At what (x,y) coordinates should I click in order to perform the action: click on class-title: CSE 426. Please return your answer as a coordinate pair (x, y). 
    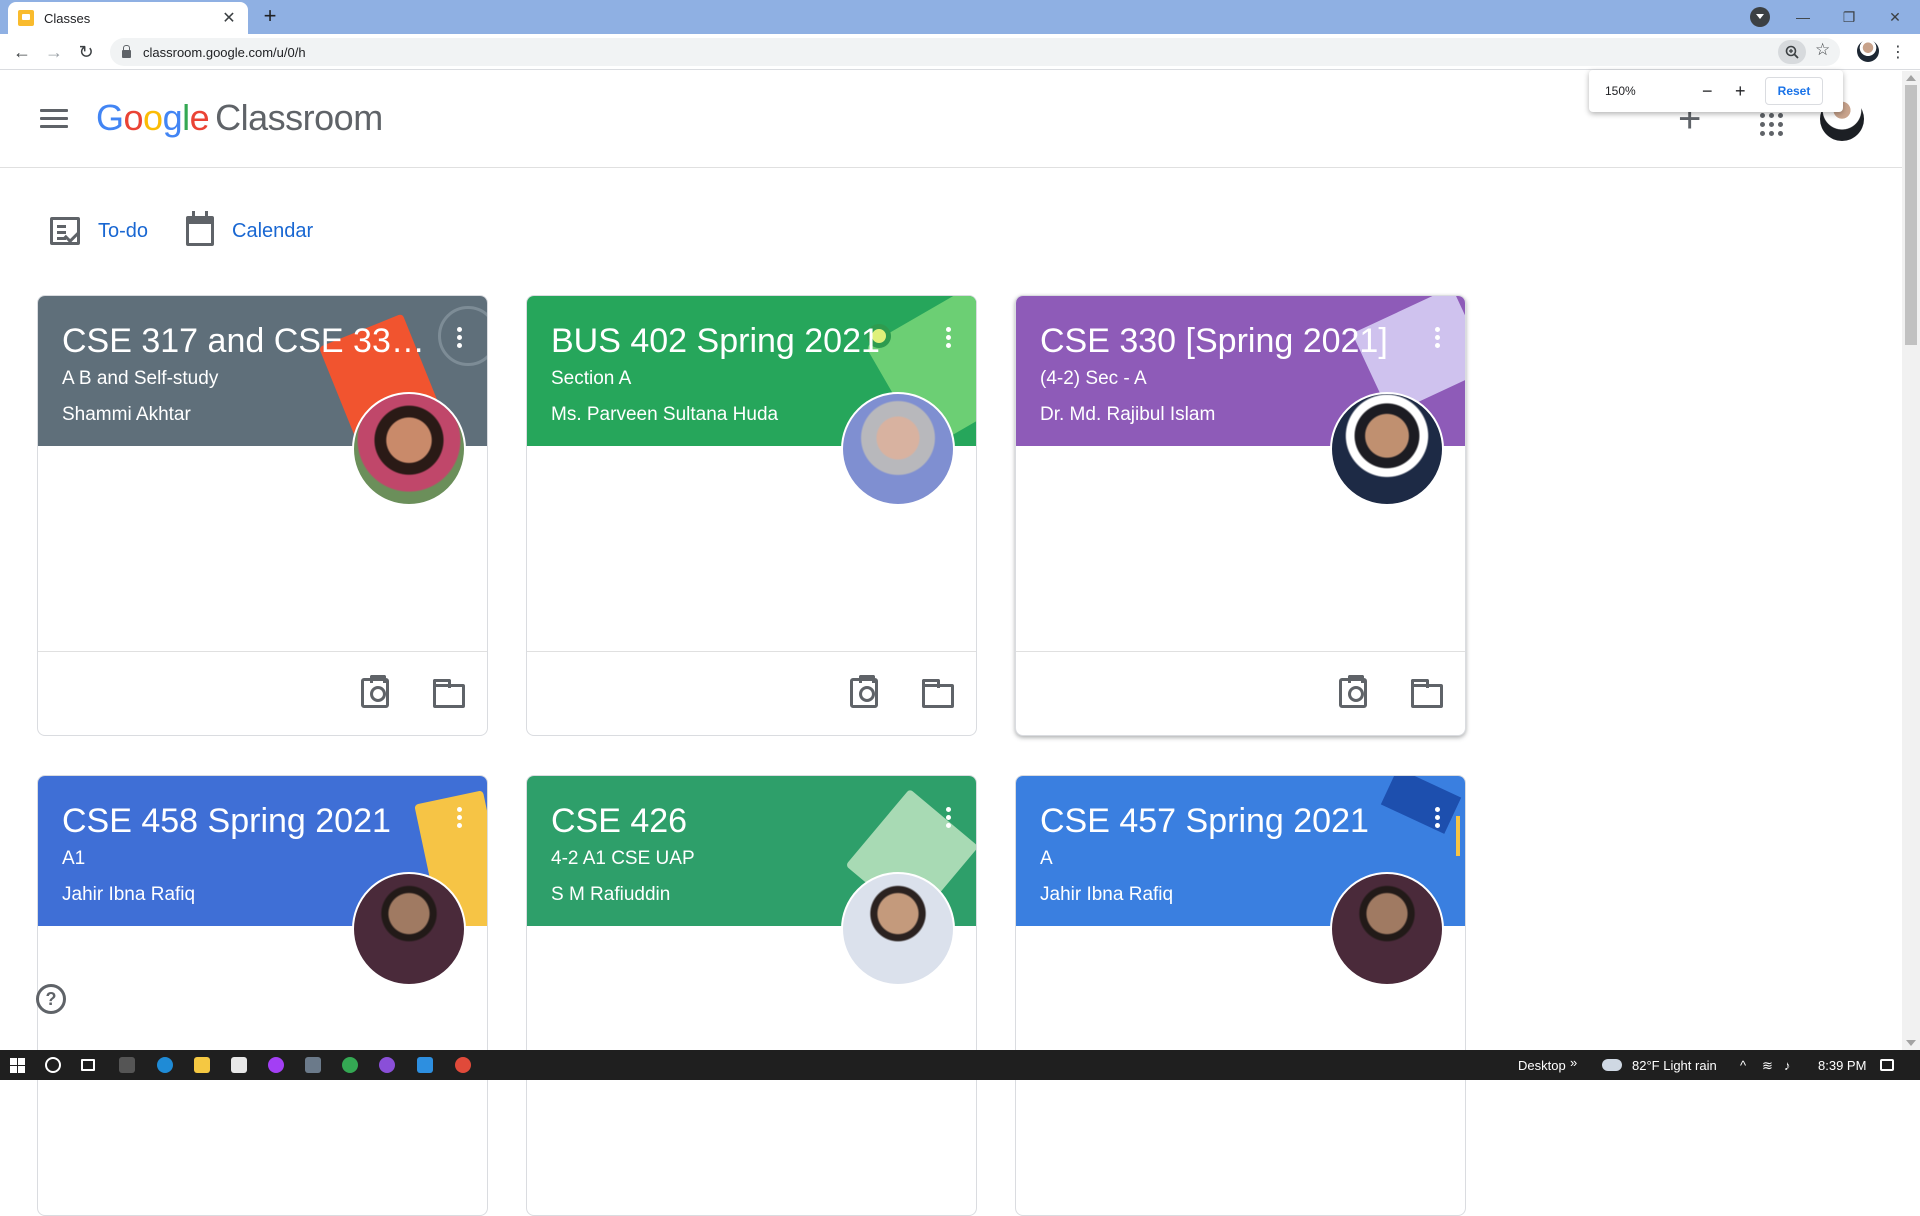
    Looking at the image, I should click on (736, 821).